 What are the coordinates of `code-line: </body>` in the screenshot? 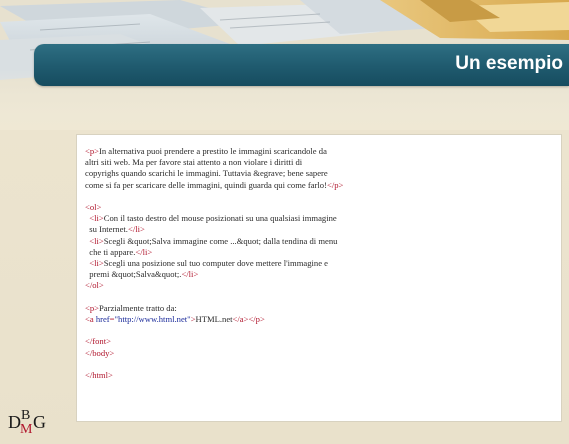 It's located at (99, 353).